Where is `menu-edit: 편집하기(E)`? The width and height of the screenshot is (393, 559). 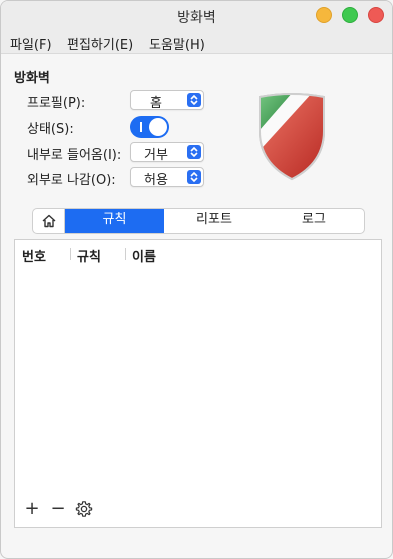 menu-edit: 편집하기(E) is located at coordinates (100, 43).